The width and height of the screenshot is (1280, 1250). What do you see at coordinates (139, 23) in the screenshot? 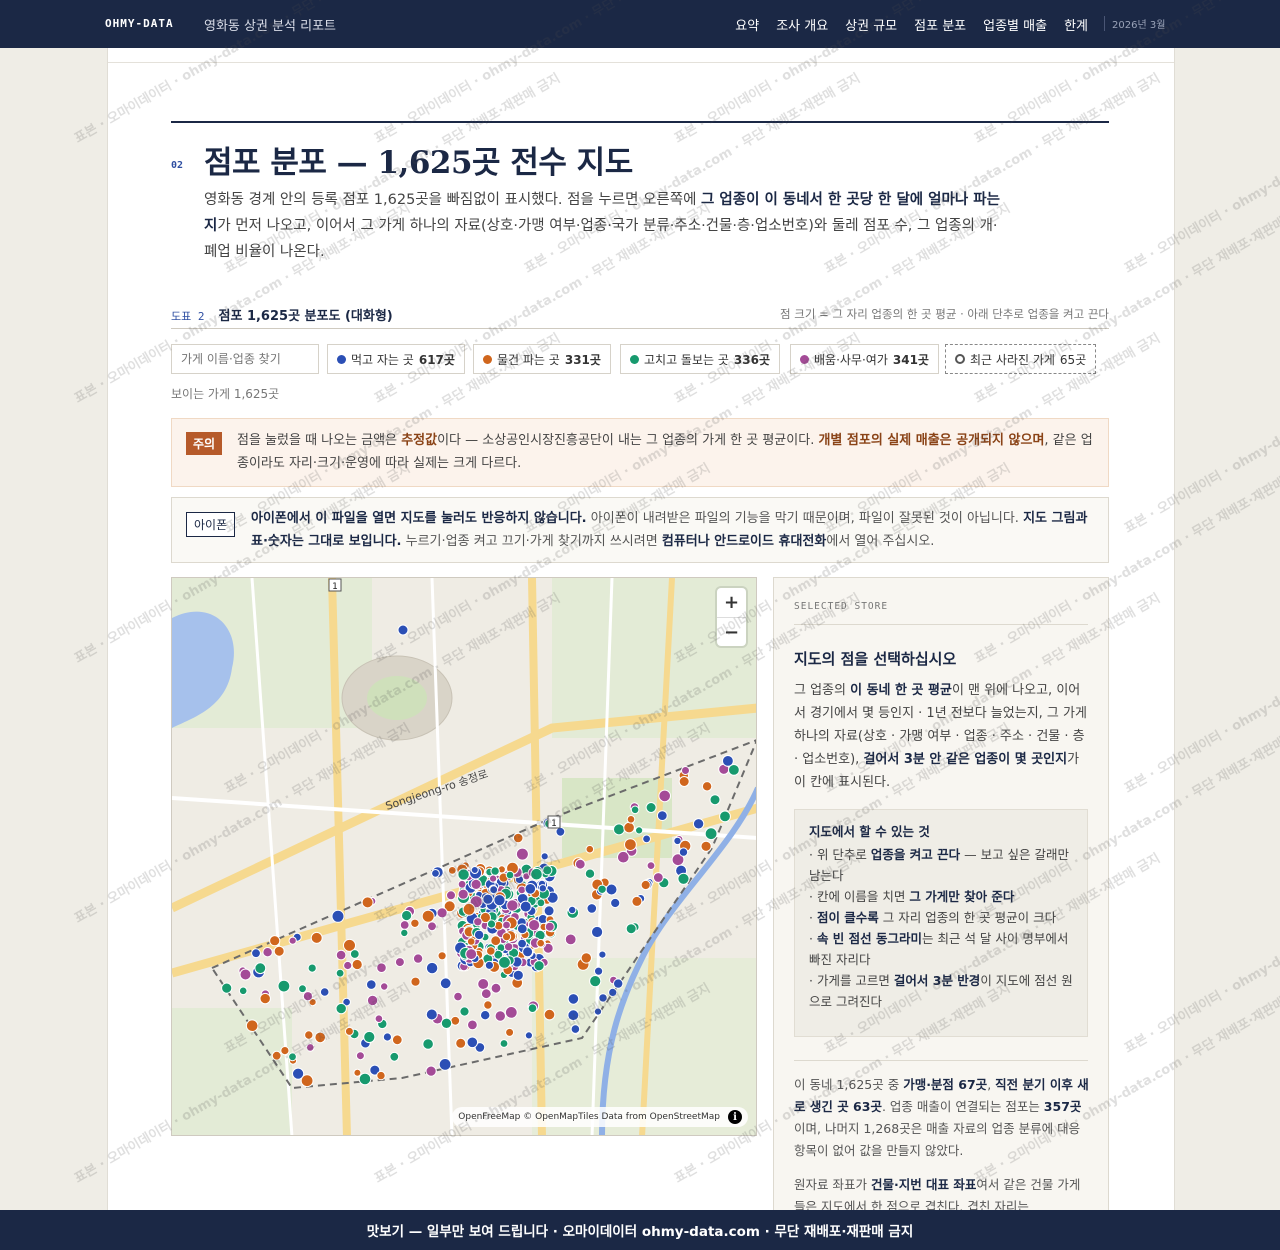
I see `brand-logo: OHMY-DATA` at bounding box center [139, 23].